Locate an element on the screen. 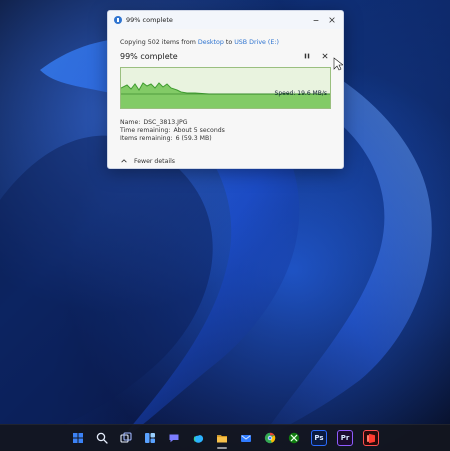 This screenshot has width=450, height=451. photoshop-icon: Ps is located at coordinates (319, 438).